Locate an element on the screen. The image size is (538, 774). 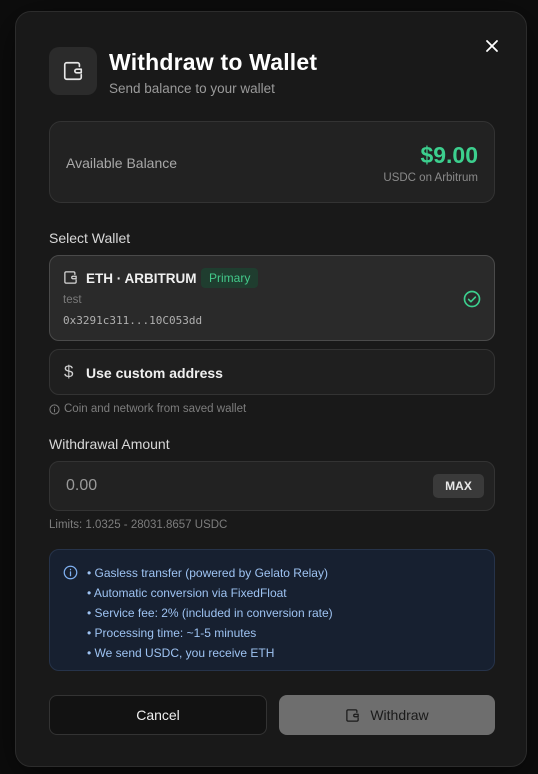
modal-subtitle: Send balance to your wallet is located at coordinates (192, 88).